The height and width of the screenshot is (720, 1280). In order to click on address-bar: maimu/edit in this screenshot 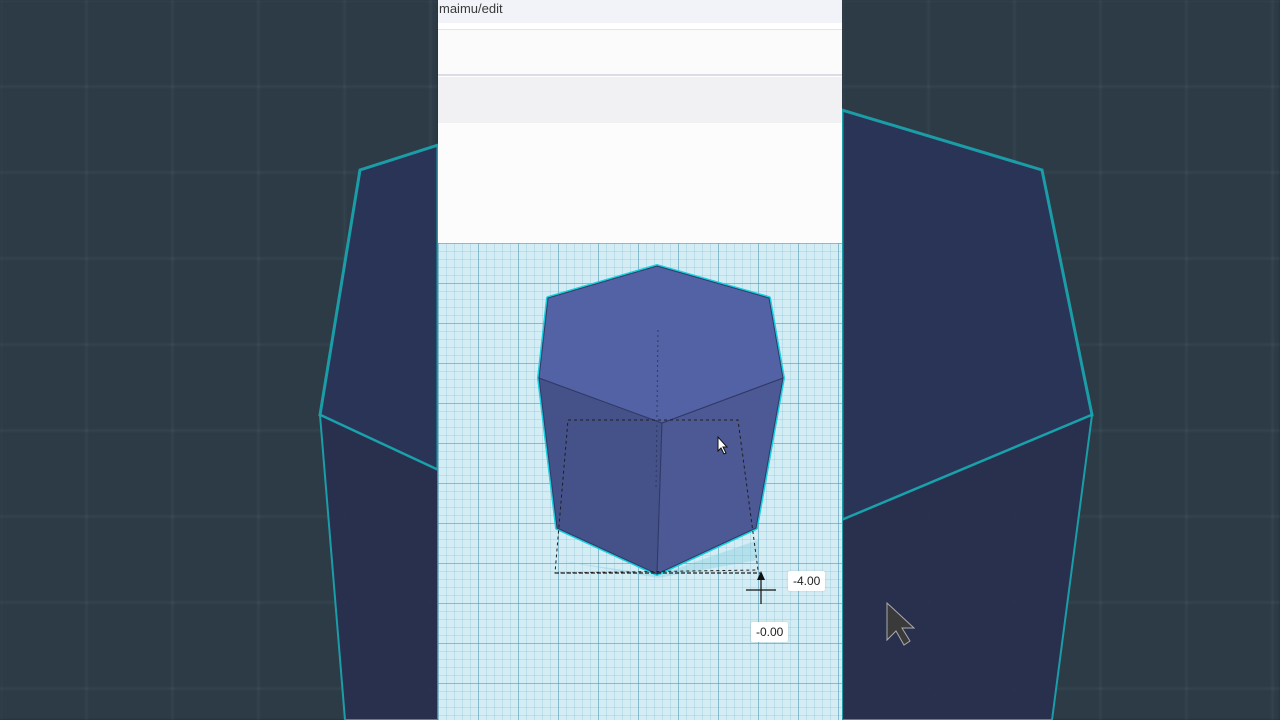, I will do `click(640, 11)`.